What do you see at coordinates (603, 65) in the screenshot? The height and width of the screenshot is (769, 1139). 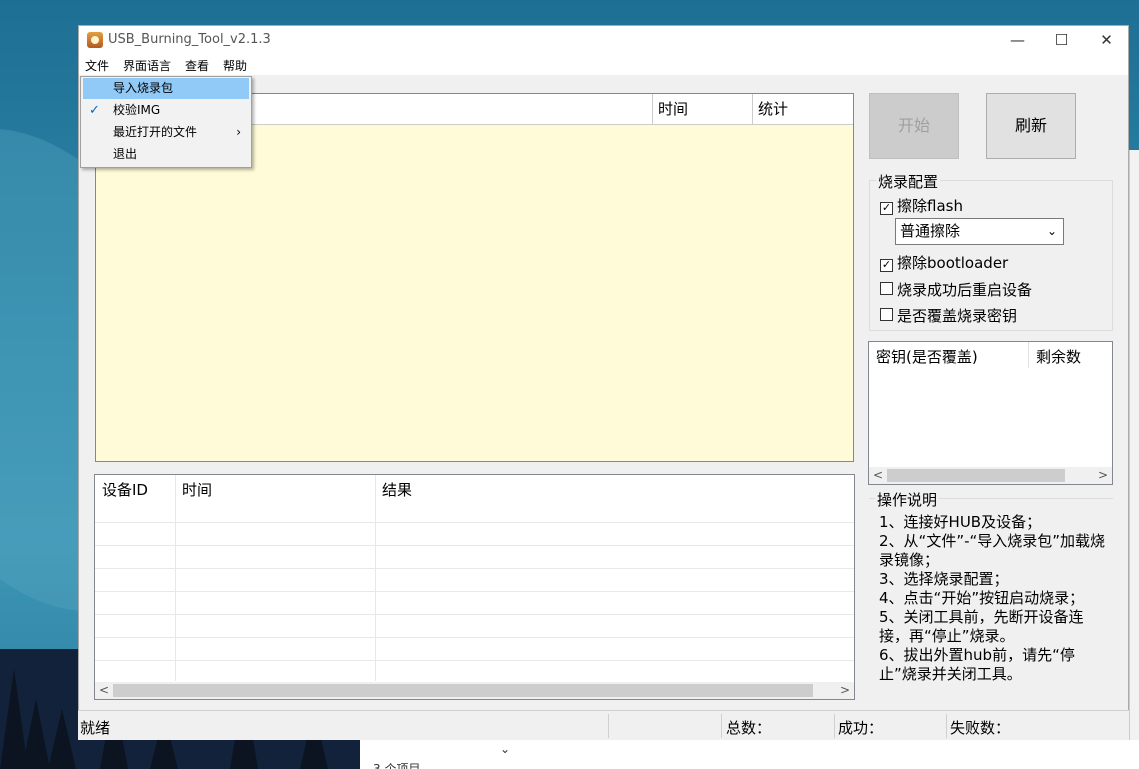 I see `menu-bar: 文件 界面语言 查看 帮助` at bounding box center [603, 65].